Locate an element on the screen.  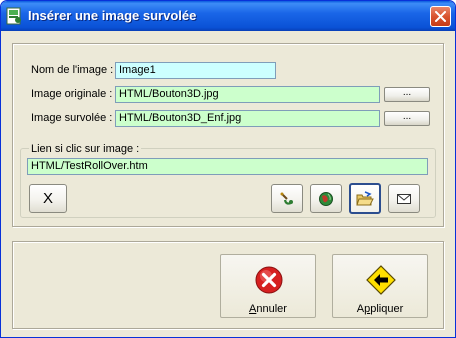
mail-icon is located at coordinates (404, 198).